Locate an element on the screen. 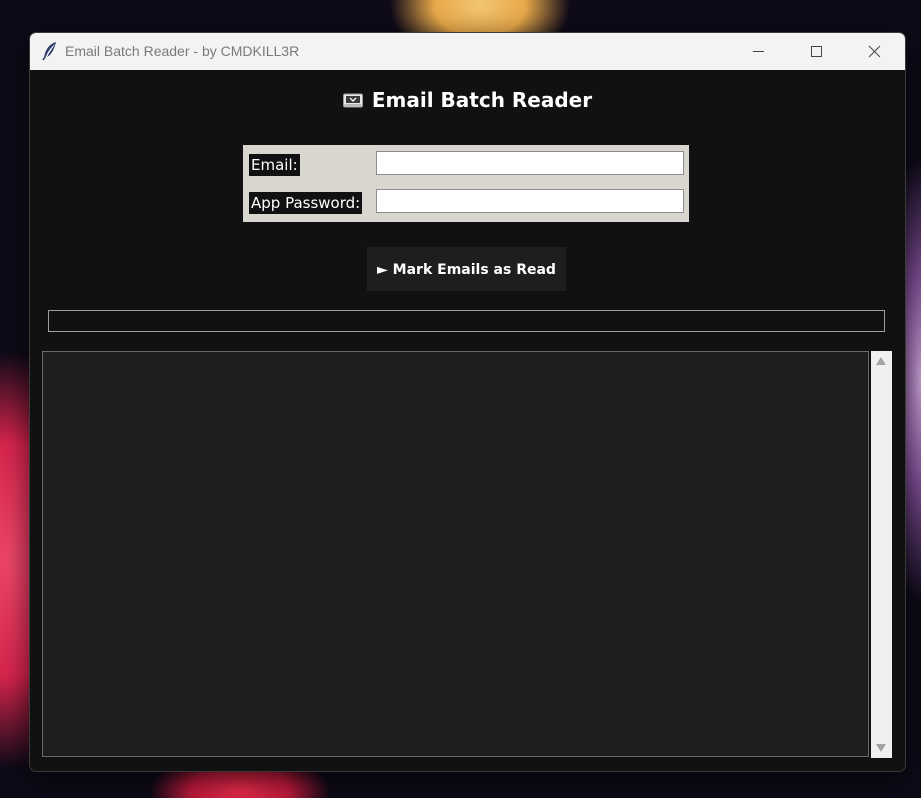 Image resolution: width=921 pixels, height=798 pixels. inbox-tray-icon is located at coordinates (352, 98).